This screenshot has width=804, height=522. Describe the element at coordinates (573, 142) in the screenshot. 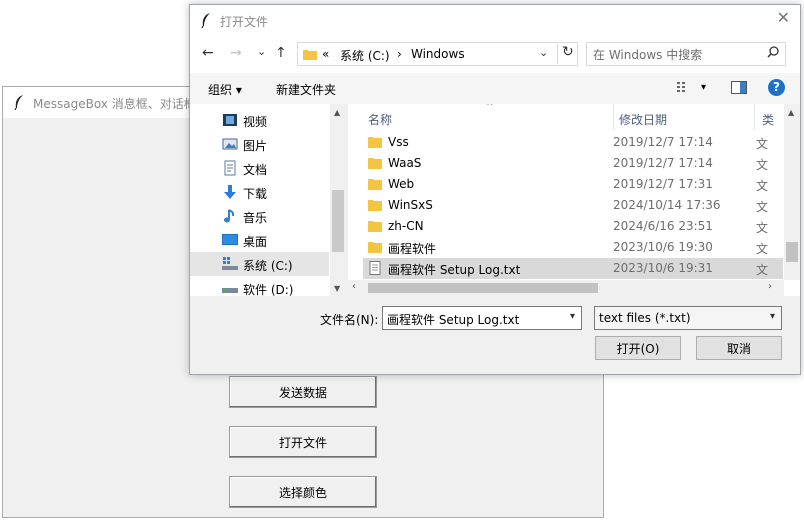

I see `file-list-row: Vss 2019/12/7 17:14 文` at that location.